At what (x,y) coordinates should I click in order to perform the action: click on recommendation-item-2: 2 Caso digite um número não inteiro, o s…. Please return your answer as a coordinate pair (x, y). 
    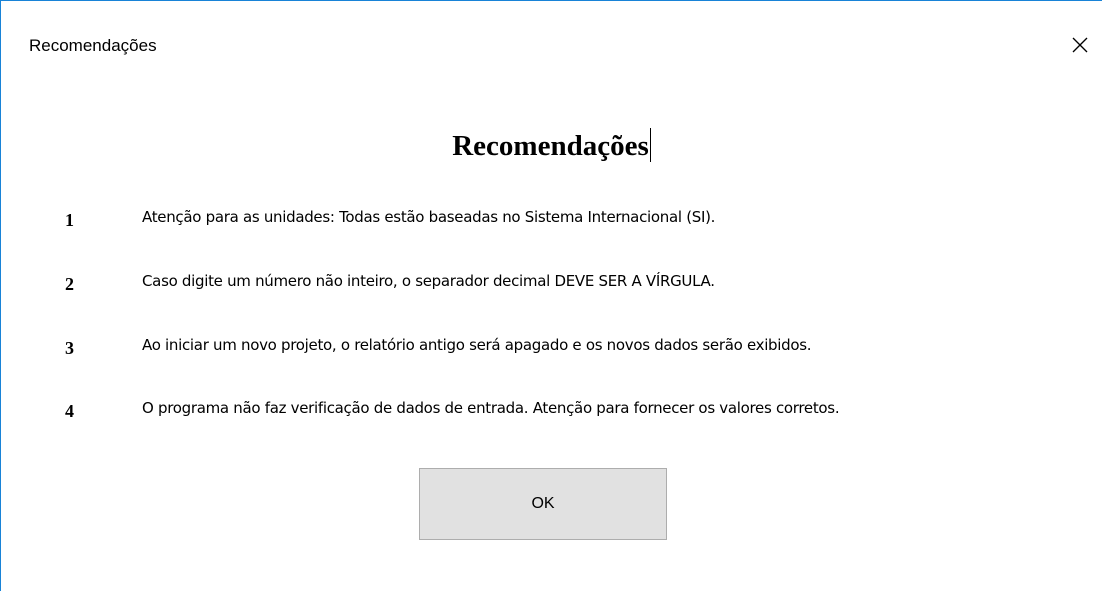
    Looking at the image, I should click on (551, 285).